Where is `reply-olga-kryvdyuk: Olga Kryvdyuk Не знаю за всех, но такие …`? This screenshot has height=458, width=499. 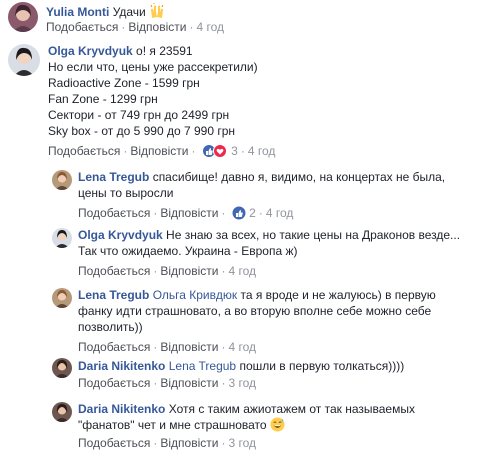
reply-olga-kryvdyuk: Olga Kryvdyuk Не знаю за всех, но такие … is located at coordinates (249, 253).